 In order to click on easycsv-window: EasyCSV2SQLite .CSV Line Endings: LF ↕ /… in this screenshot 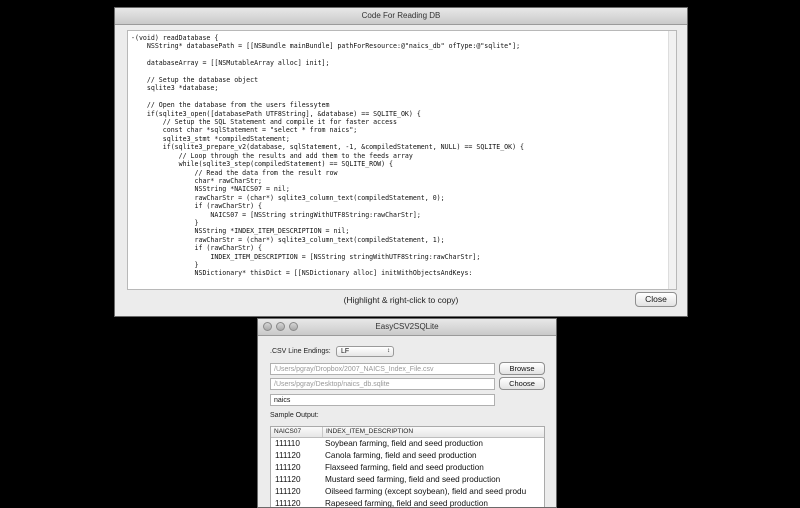, I will do `click(407, 413)`.